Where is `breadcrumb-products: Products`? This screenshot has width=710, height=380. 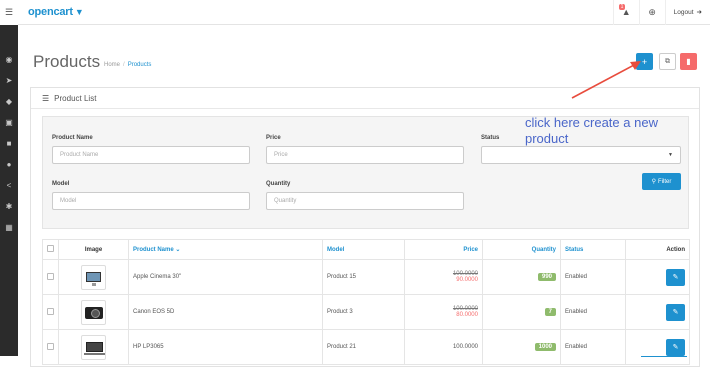 breadcrumb-products: Products is located at coordinates (140, 65).